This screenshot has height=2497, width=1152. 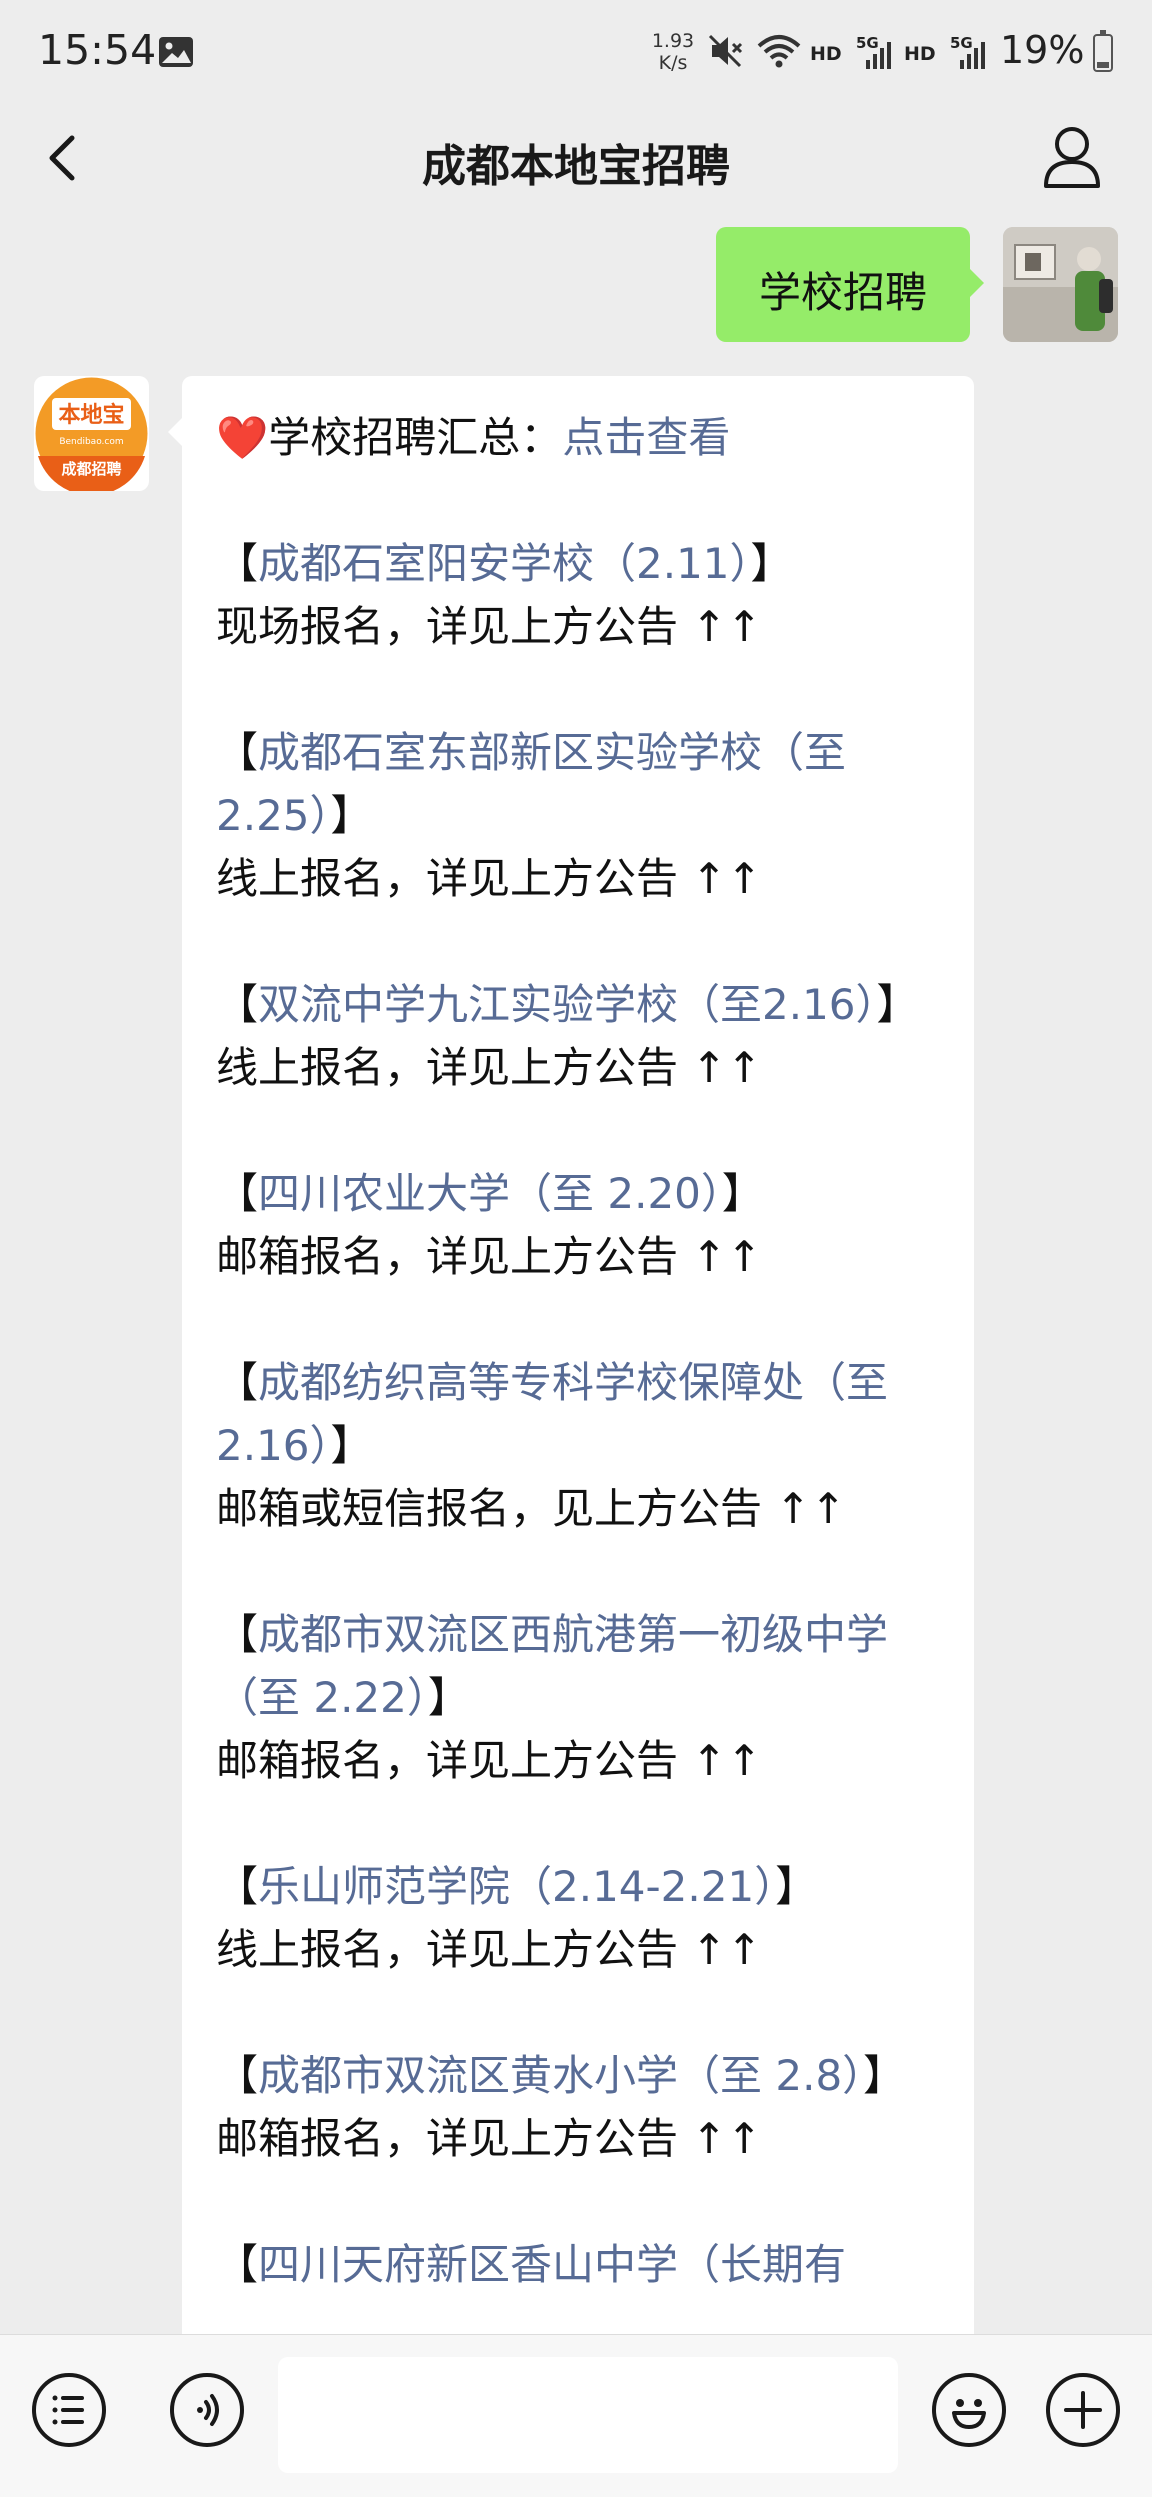 I want to click on wifi-icon, so click(x=779, y=51).